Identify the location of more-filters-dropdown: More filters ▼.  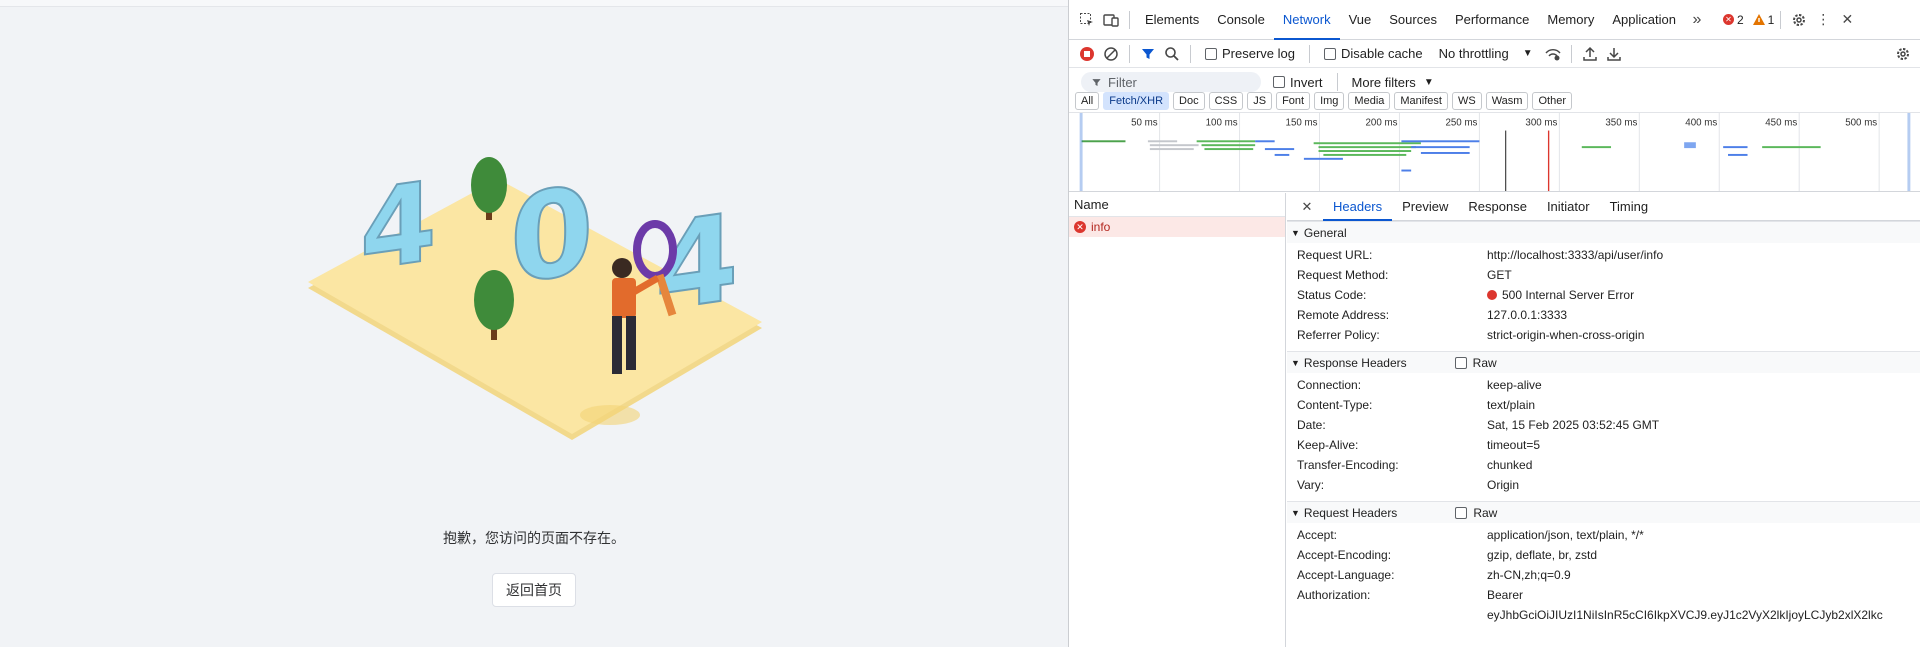
(1393, 82).